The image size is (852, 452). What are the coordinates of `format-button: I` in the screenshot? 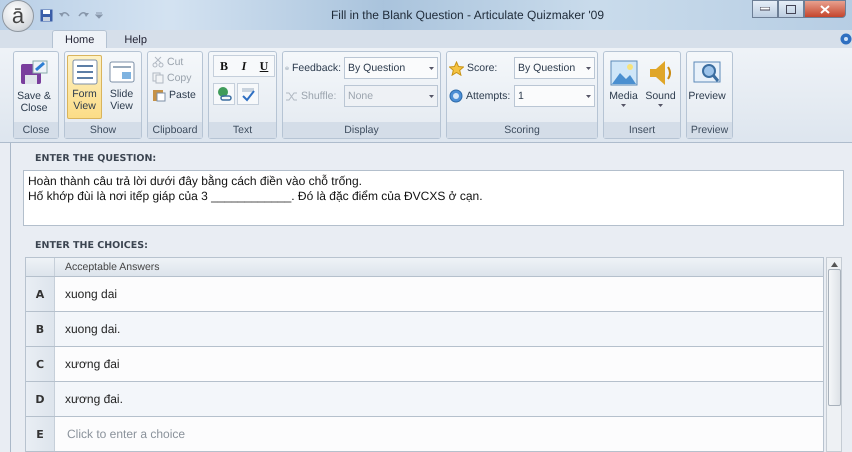 It's located at (244, 66).